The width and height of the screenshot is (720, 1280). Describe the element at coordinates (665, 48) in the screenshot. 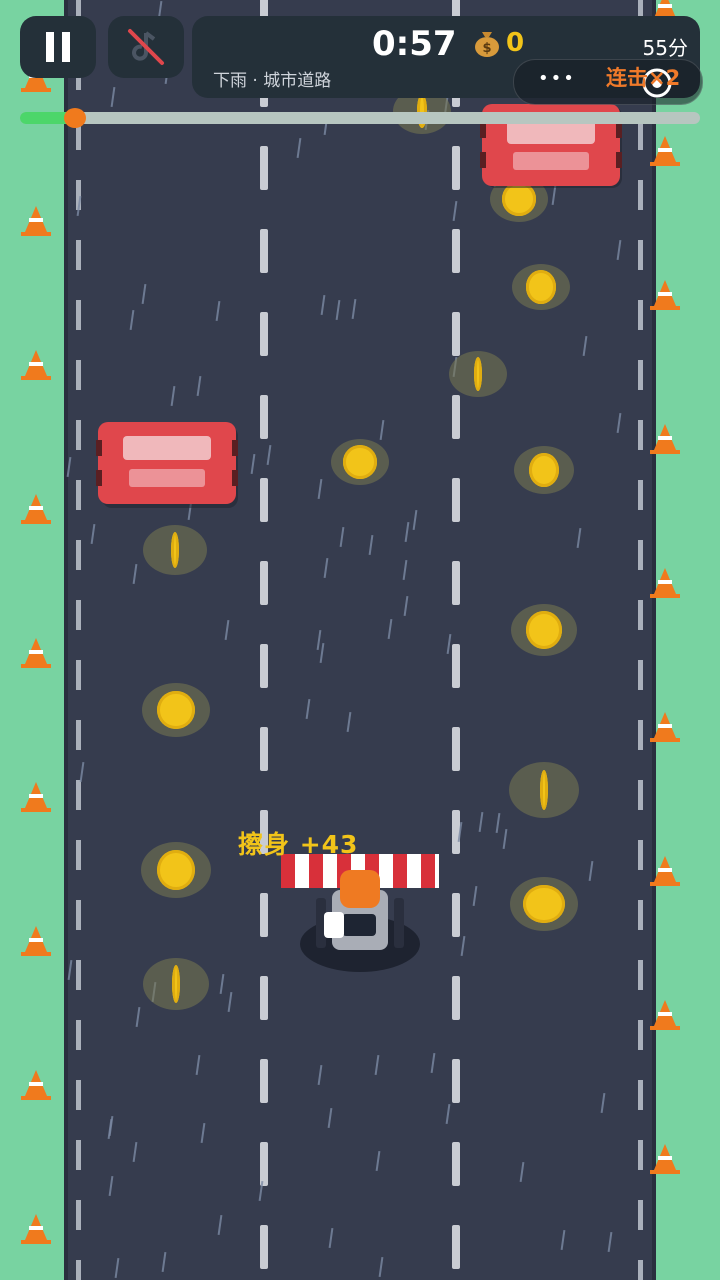

I see `score: 55分` at that location.